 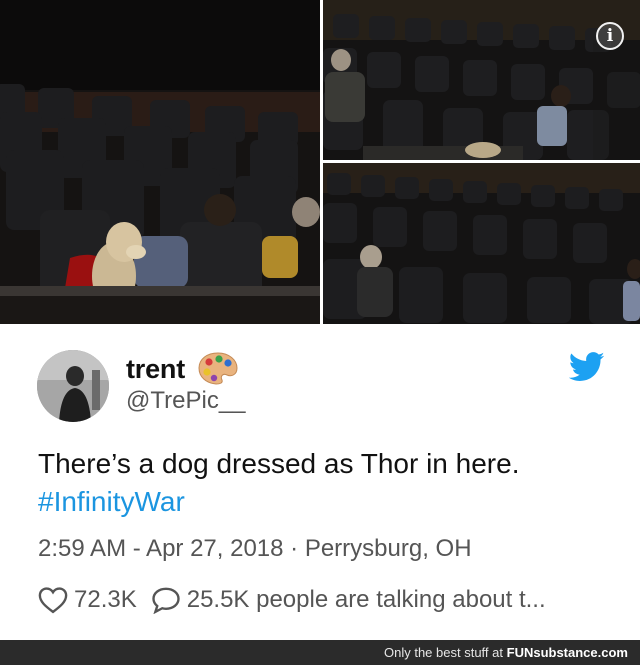 I want to click on hashtag-link: #InfinityWar, so click(x=328, y=502).